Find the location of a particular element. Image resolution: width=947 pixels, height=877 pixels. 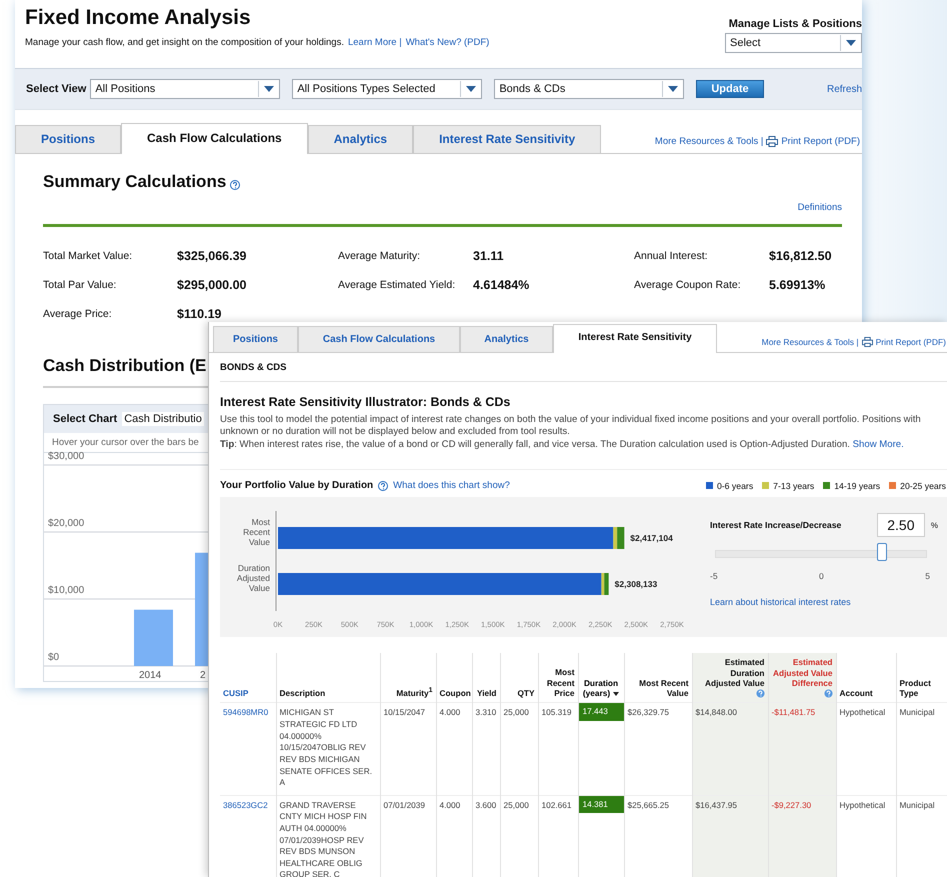

column-header: Estimated Adjusted Value Difference is located at coordinates (802, 678).